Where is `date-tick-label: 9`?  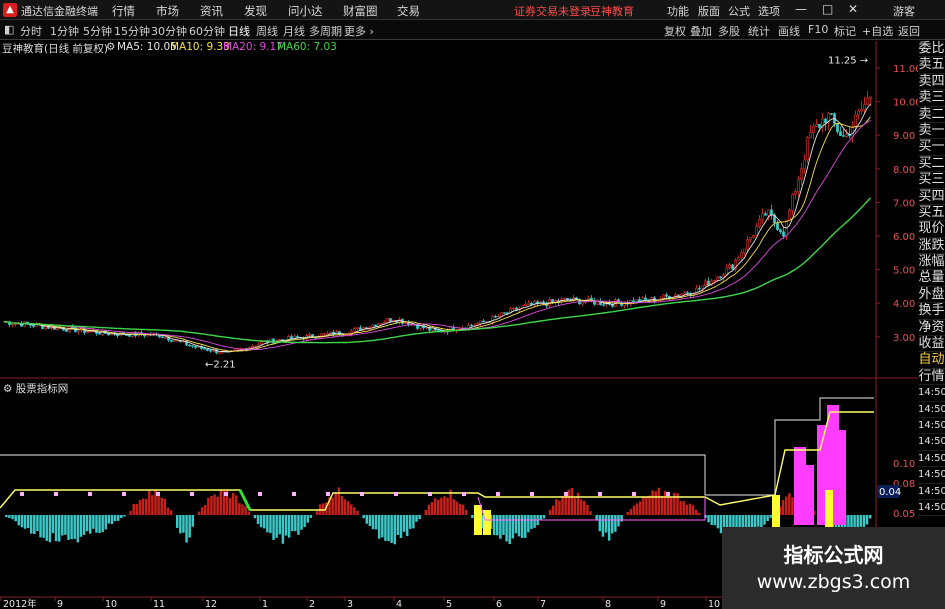 date-tick-label: 9 is located at coordinates (60, 604).